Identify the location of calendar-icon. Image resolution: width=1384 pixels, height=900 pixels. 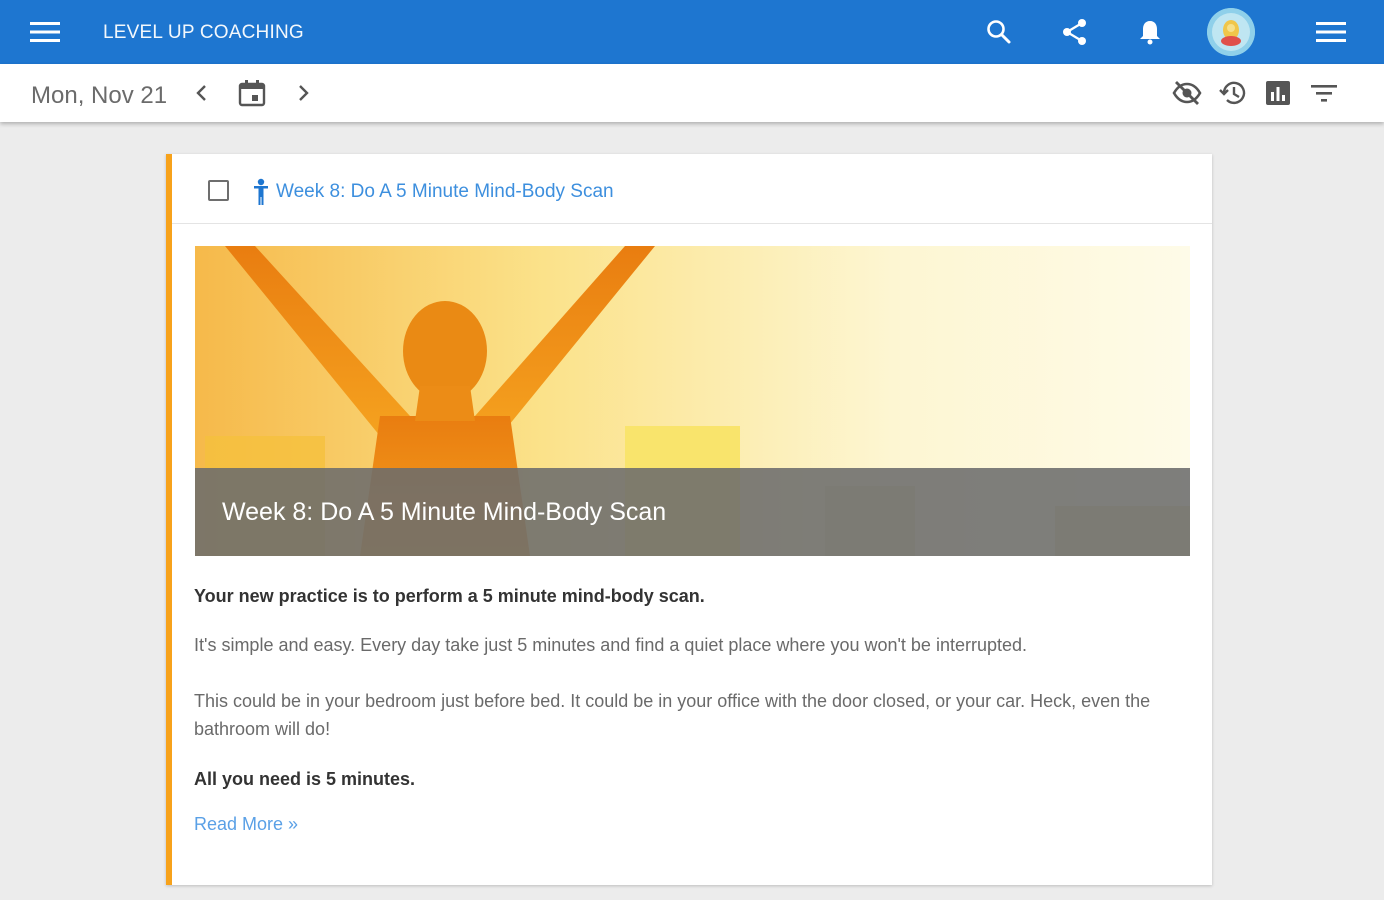
(252, 93).